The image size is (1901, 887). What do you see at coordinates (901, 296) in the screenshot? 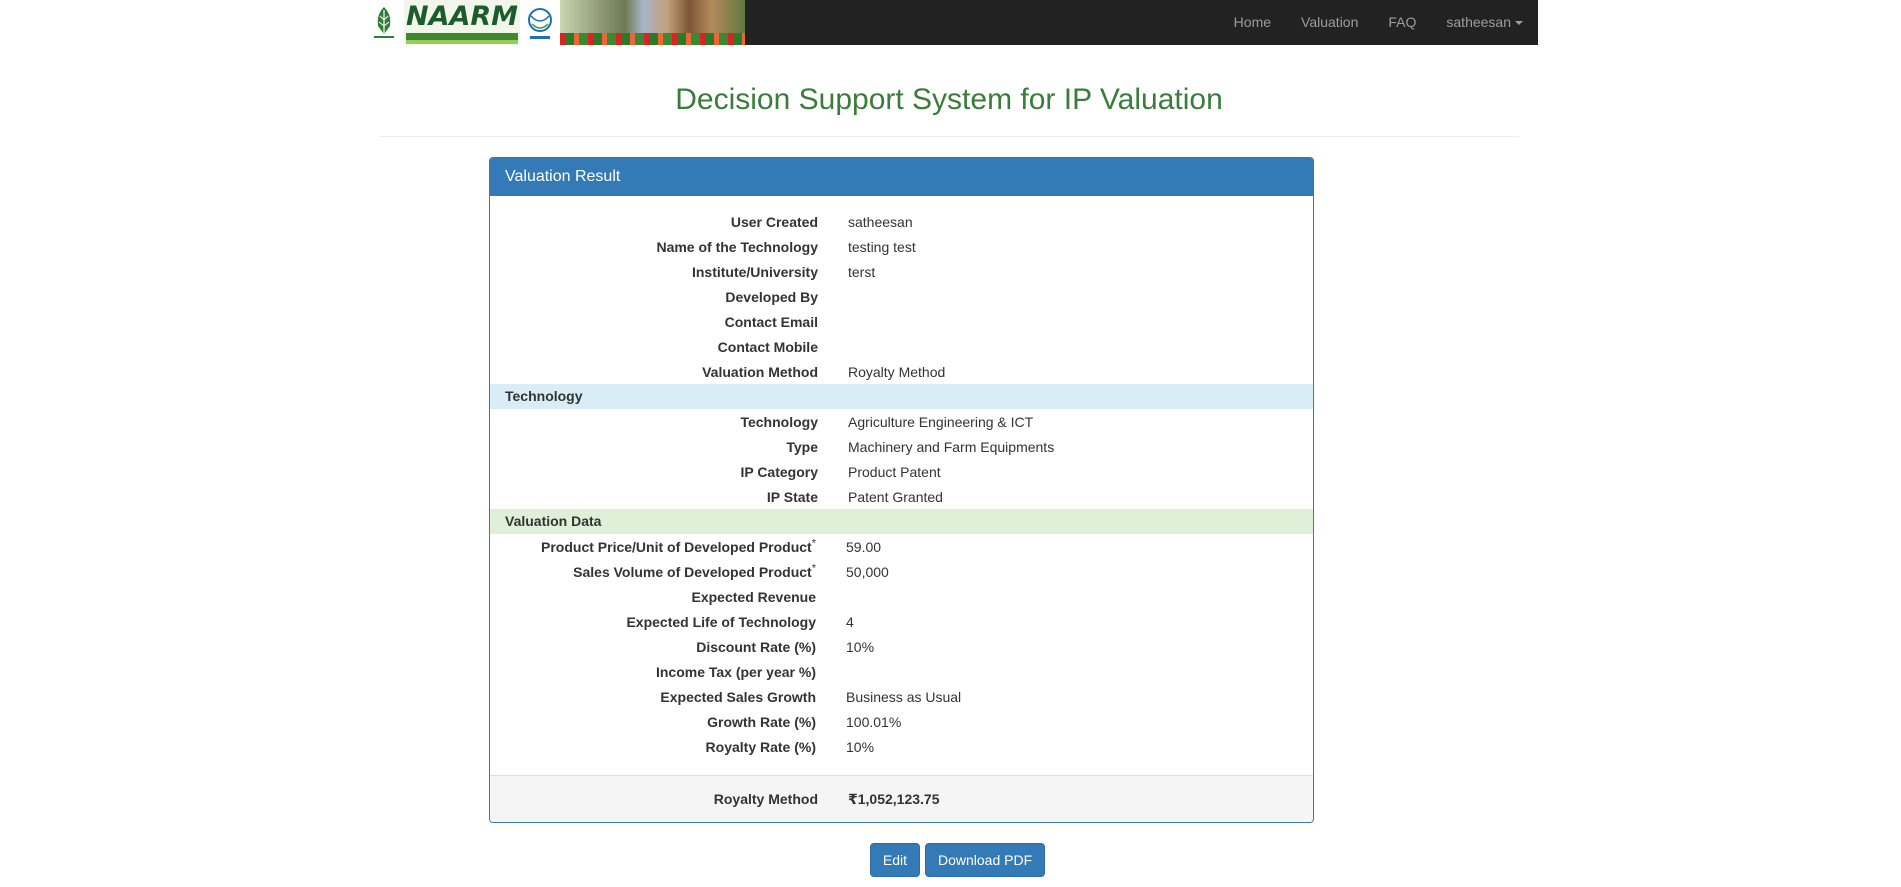
I see `result-row-developed-by: Developed By` at bounding box center [901, 296].